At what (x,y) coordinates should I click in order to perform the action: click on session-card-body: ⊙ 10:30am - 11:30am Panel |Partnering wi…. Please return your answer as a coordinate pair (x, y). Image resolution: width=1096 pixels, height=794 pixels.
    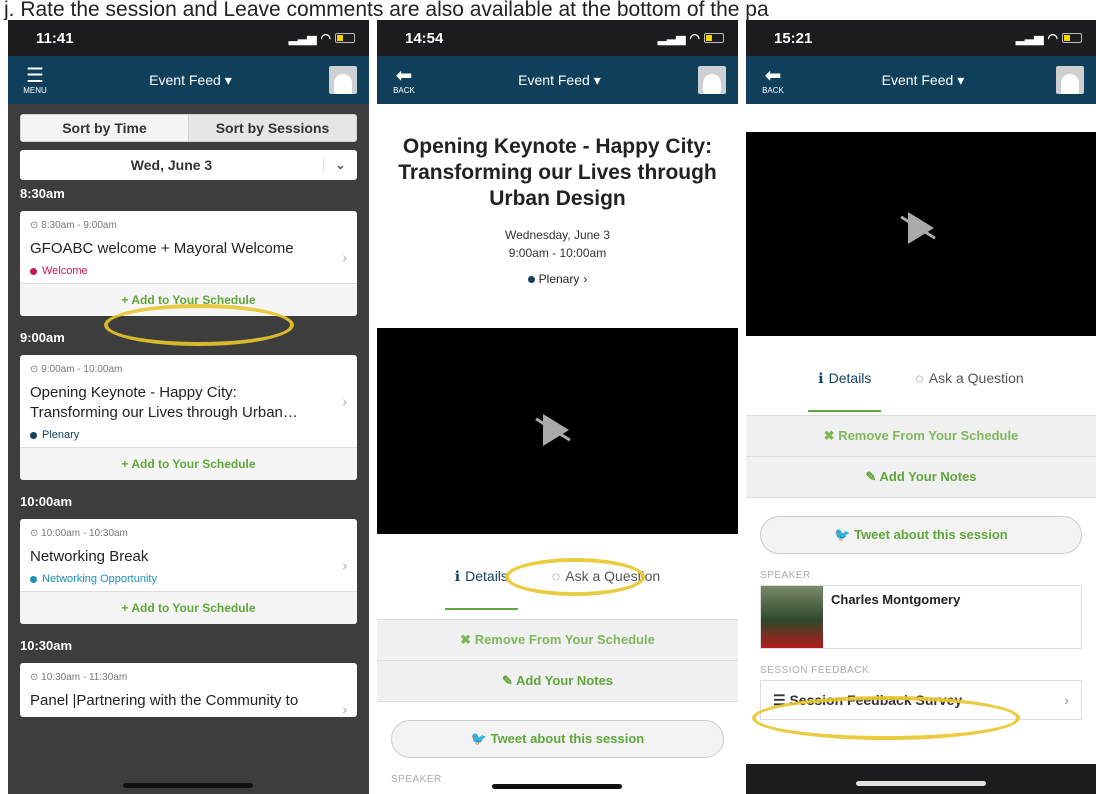
    Looking at the image, I should click on (188, 690).